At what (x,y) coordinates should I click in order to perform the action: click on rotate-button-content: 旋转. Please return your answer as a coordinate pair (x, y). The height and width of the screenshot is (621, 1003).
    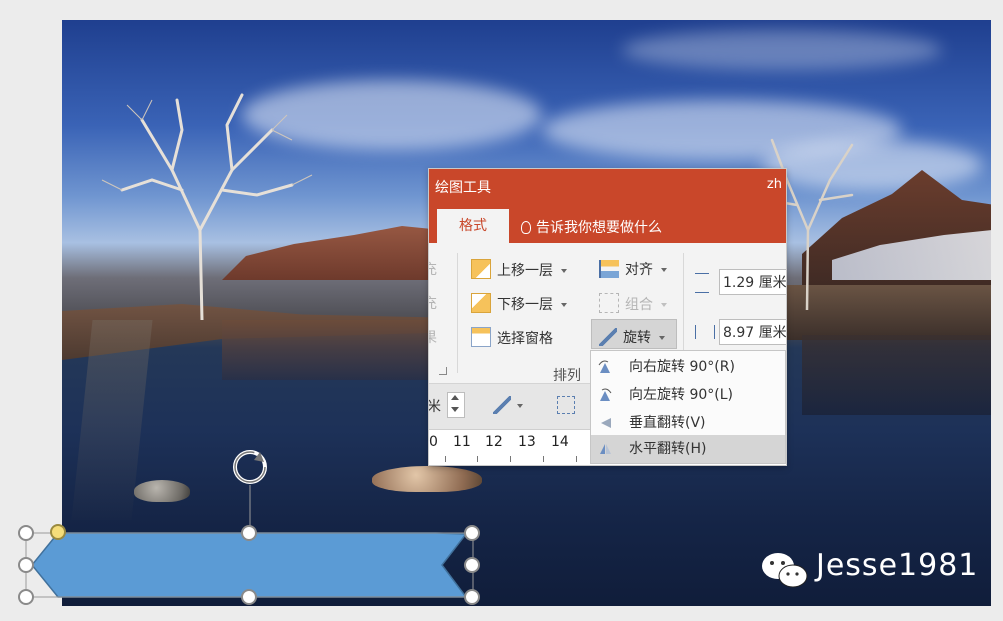
    Looking at the image, I should click on (632, 337).